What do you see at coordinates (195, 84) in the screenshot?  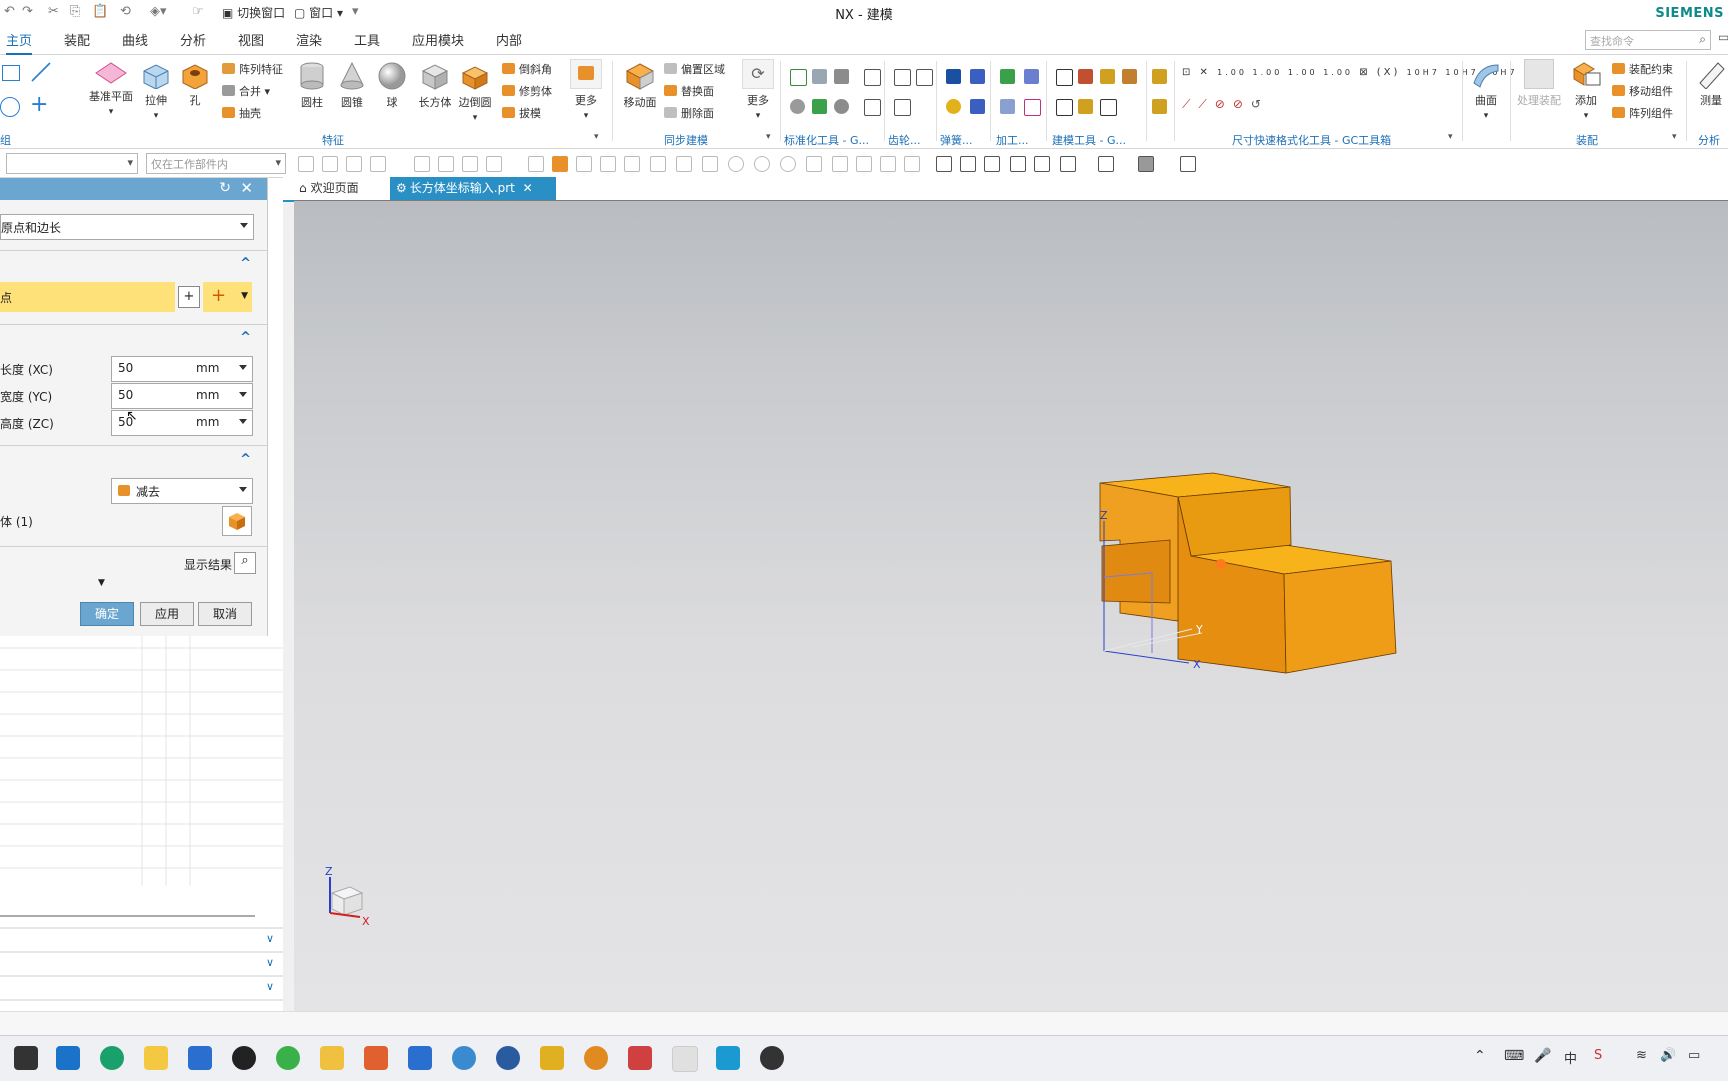 I see `hole-button: 孔` at bounding box center [195, 84].